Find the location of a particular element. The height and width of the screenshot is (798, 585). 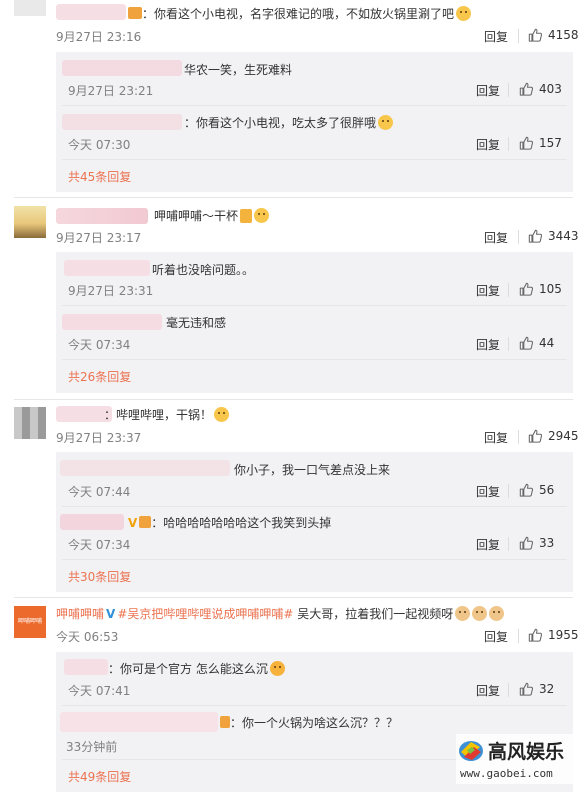

like-button: 1955 is located at coordinates (553, 635).